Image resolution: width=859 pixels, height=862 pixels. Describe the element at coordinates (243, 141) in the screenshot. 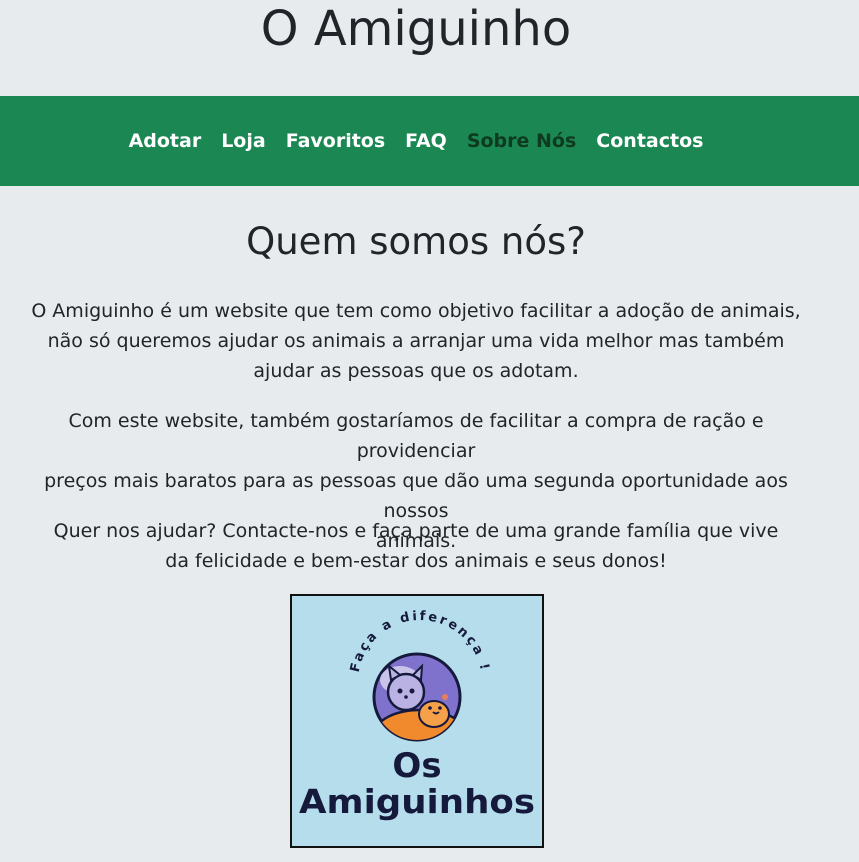

I see `nav-link-loja: Loja` at that location.